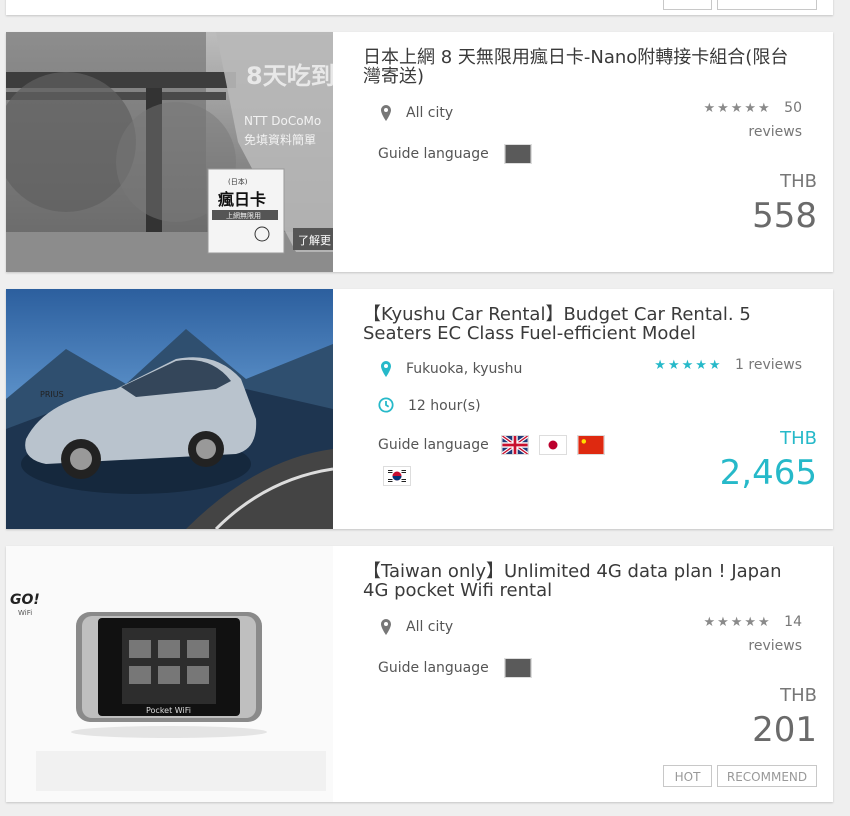  Describe the element at coordinates (25, 600) in the screenshot. I see `image-text-brand: GO!` at that location.